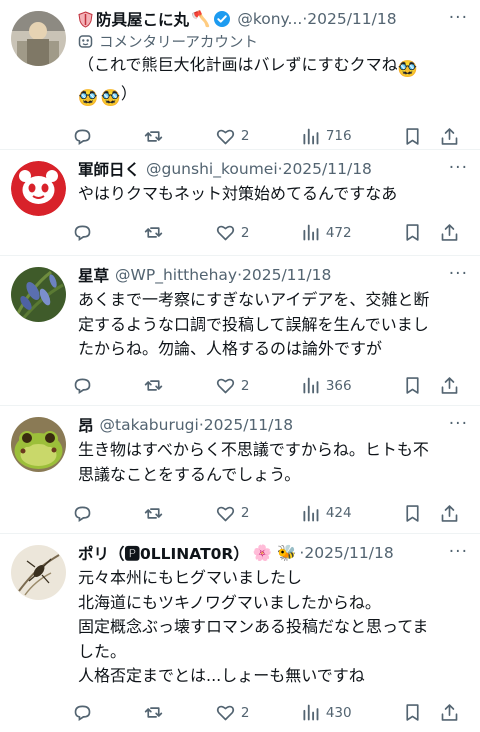  Describe the element at coordinates (176, 275) in the screenshot. I see `user-handle: @WP_hitthehay` at that location.